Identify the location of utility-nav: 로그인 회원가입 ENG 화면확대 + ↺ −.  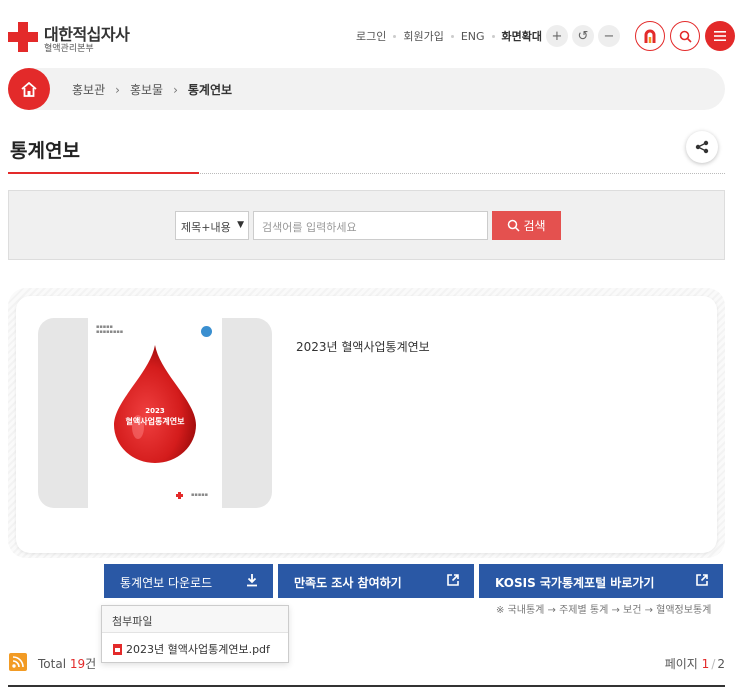
(545, 36).